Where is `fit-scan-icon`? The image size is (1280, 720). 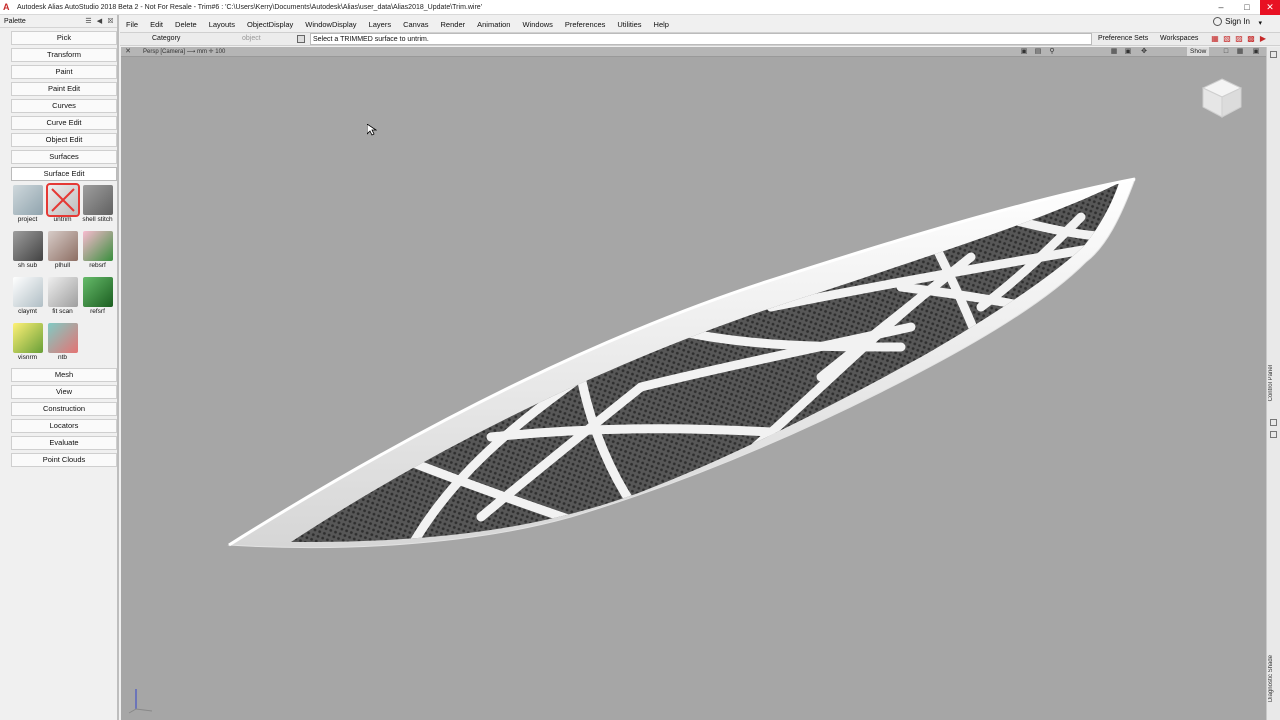
fit-scan-icon is located at coordinates (62, 292).